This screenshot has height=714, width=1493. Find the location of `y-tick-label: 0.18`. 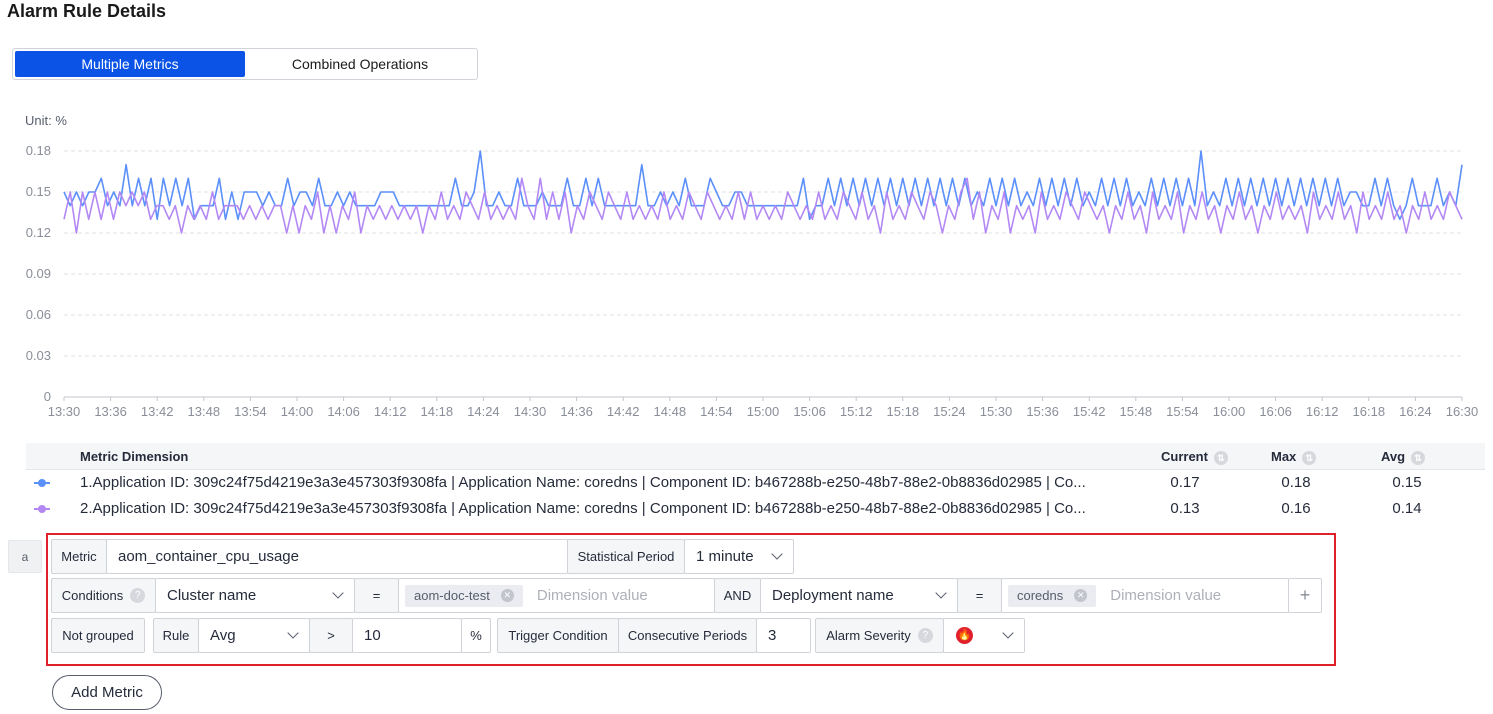

y-tick-label: 0.18 is located at coordinates (38, 150).